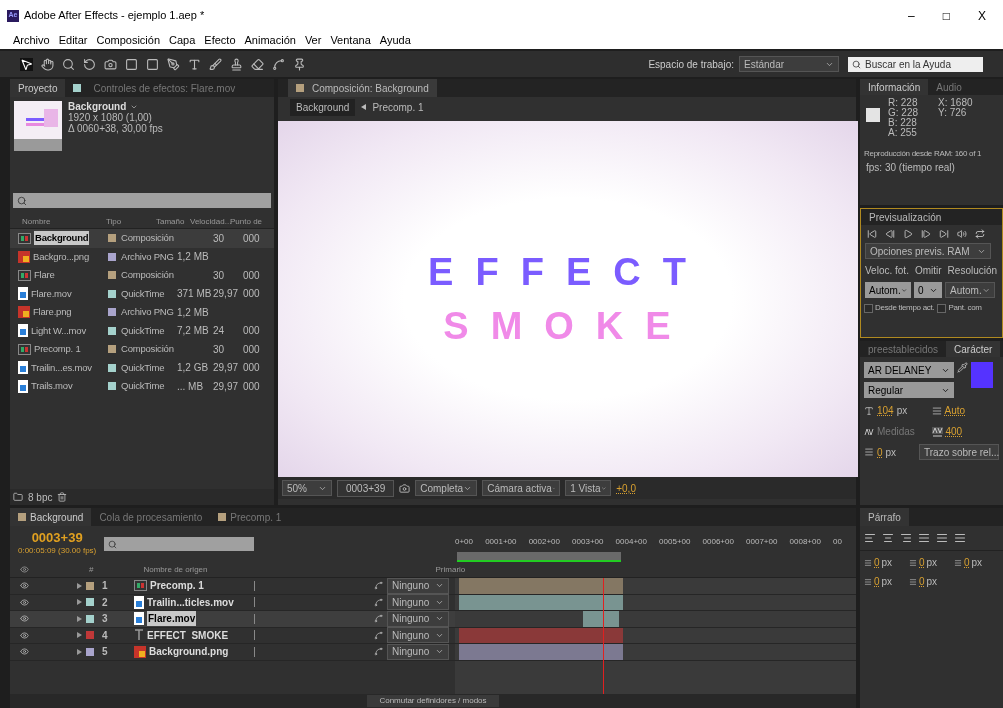 The height and width of the screenshot is (708, 1003). I want to click on playhead-line, so click(604, 636).